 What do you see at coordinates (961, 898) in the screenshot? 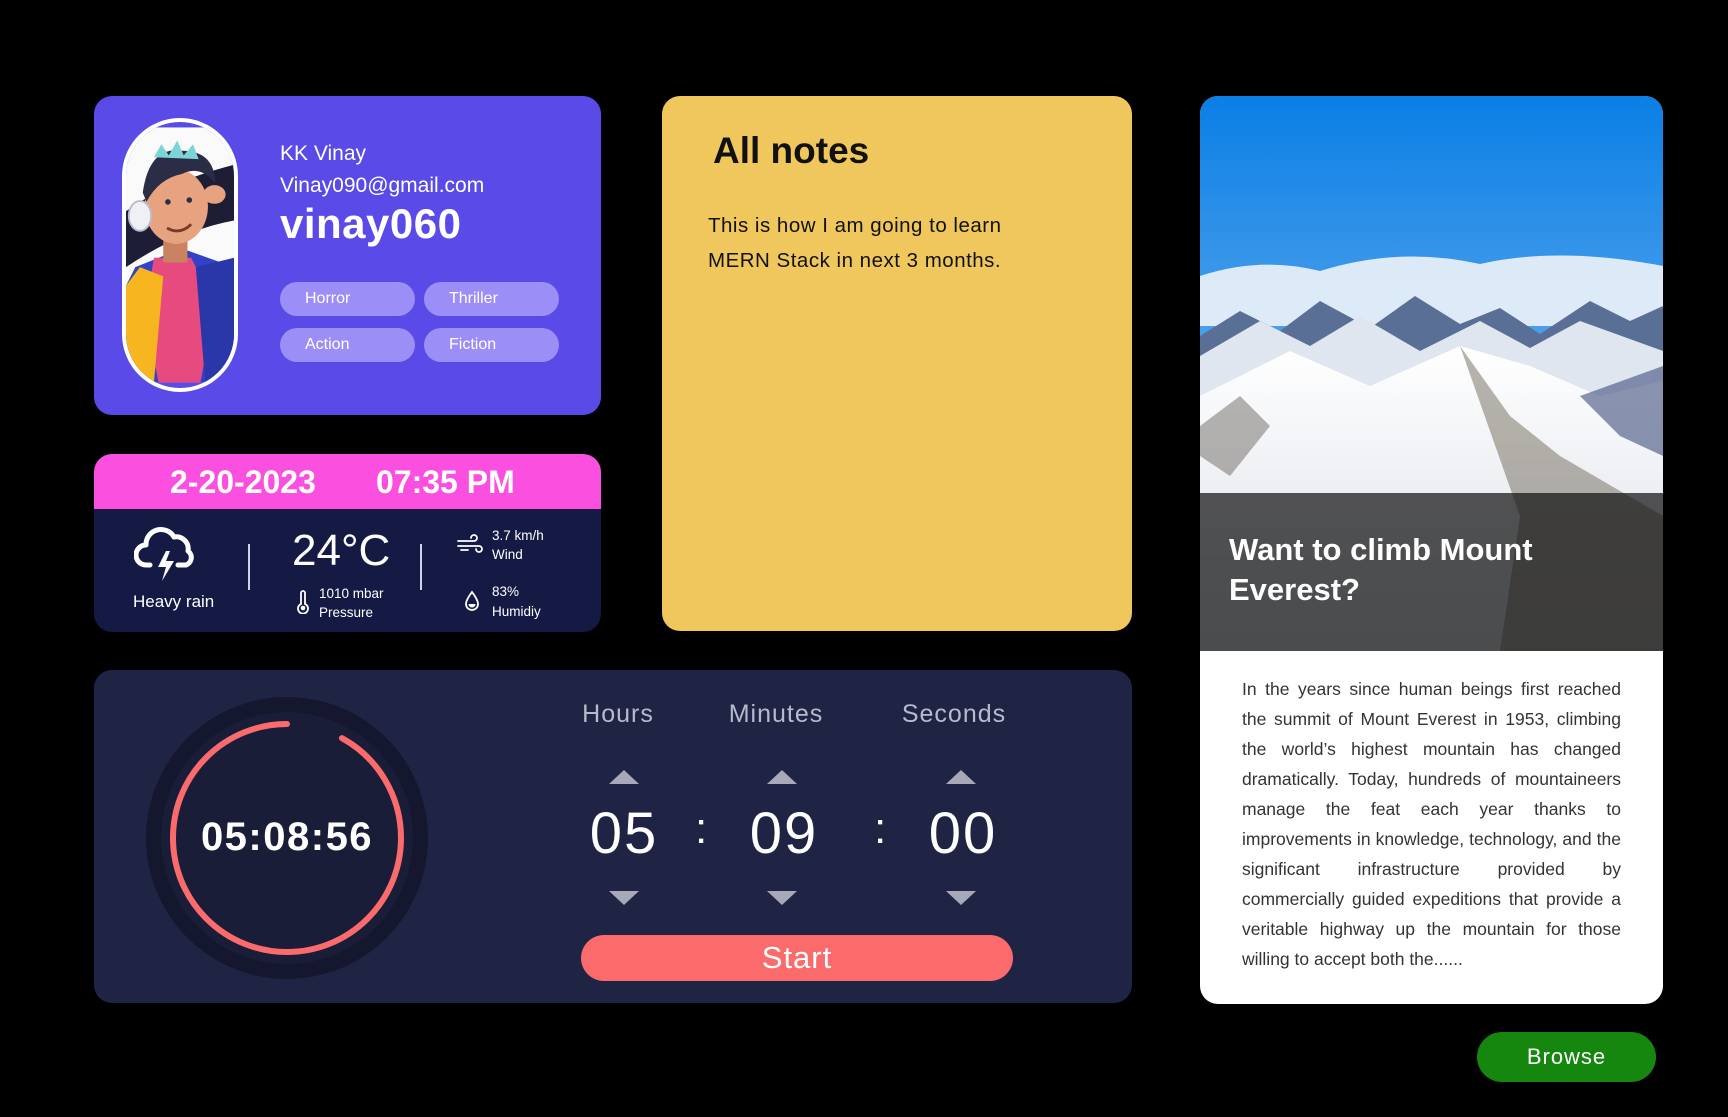
I see `seconds-down-arrow-icon` at bounding box center [961, 898].